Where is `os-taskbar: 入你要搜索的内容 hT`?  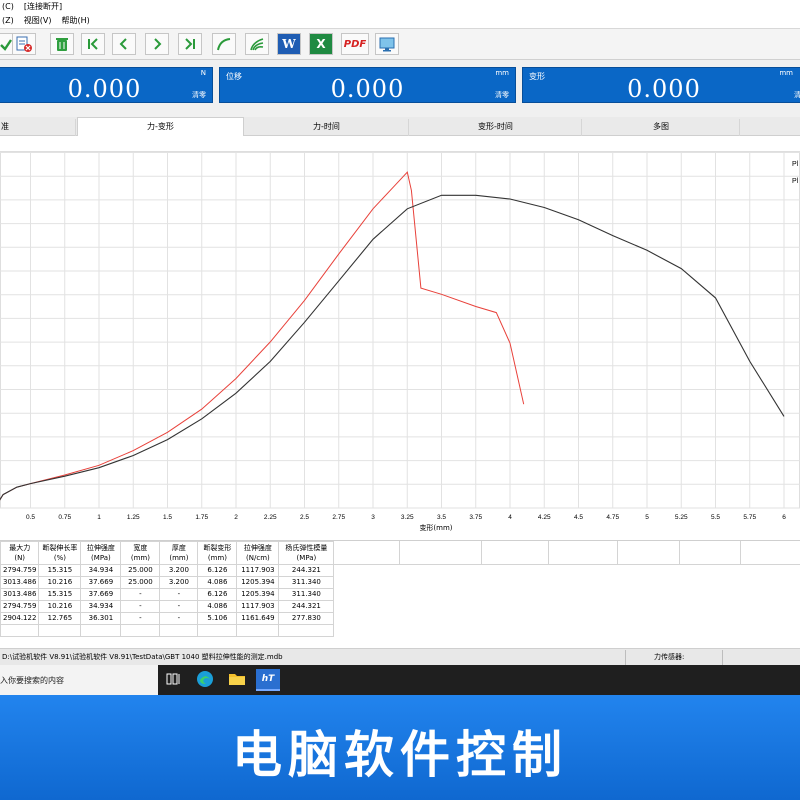
os-taskbar: 入你要搜索的内容 hT is located at coordinates (400, 680).